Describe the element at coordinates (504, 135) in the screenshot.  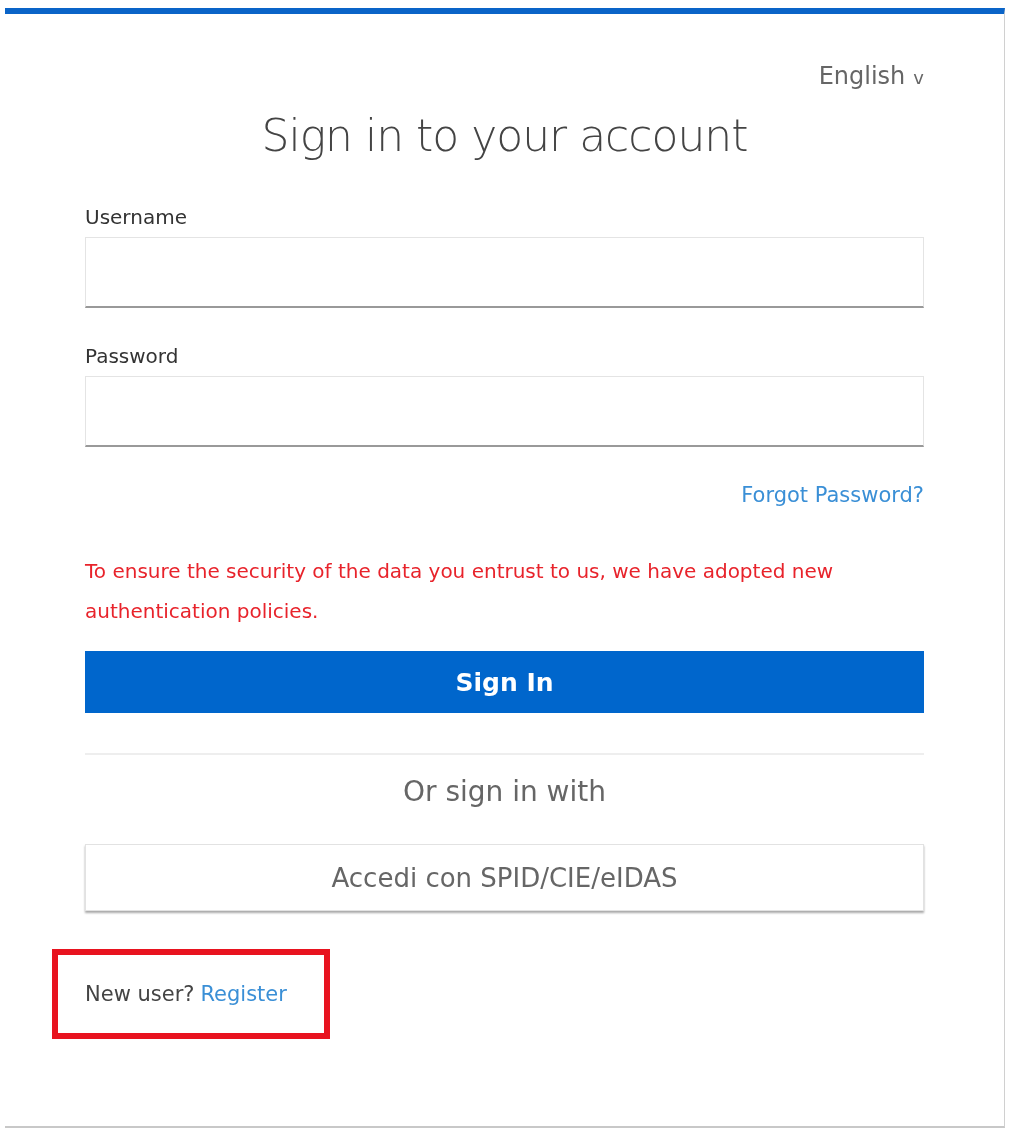
I see `page-title: Sign in to your account` at that location.